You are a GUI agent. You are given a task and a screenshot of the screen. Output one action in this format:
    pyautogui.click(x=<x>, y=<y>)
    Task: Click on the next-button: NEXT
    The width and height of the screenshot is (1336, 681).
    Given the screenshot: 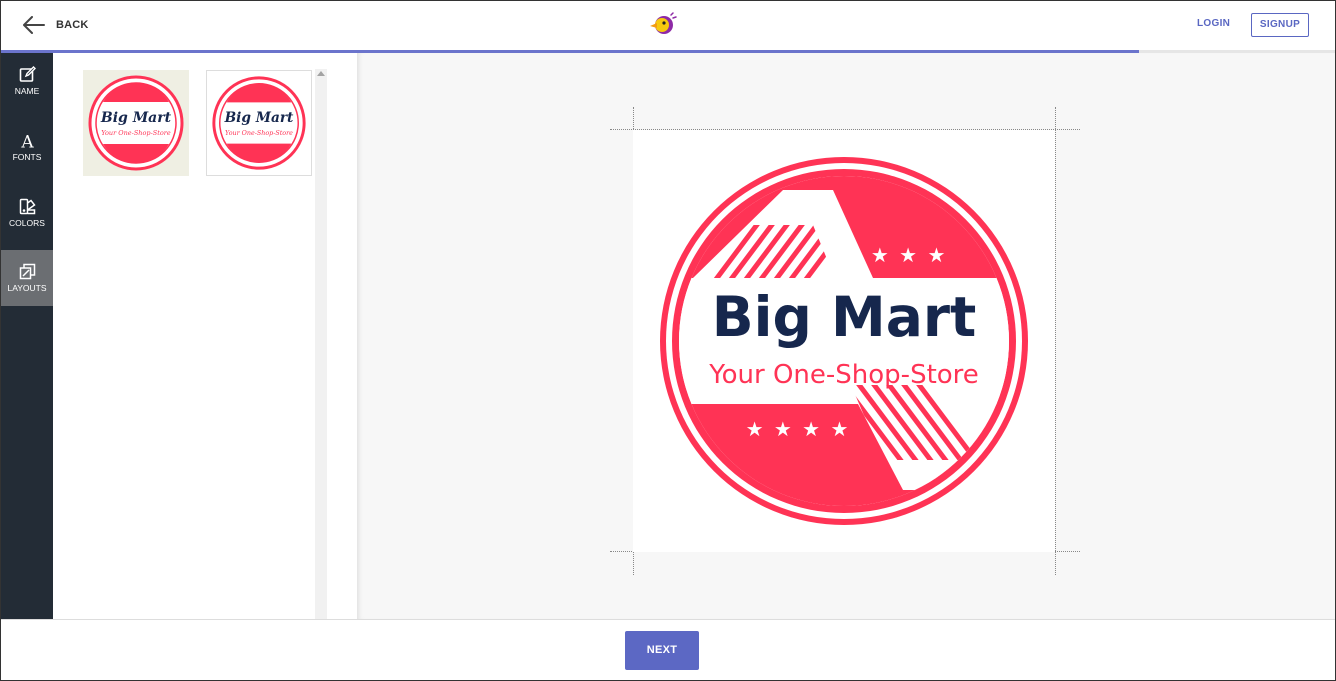 What is the action you would take?
    pyautogui.click(x=662, y=650)
    